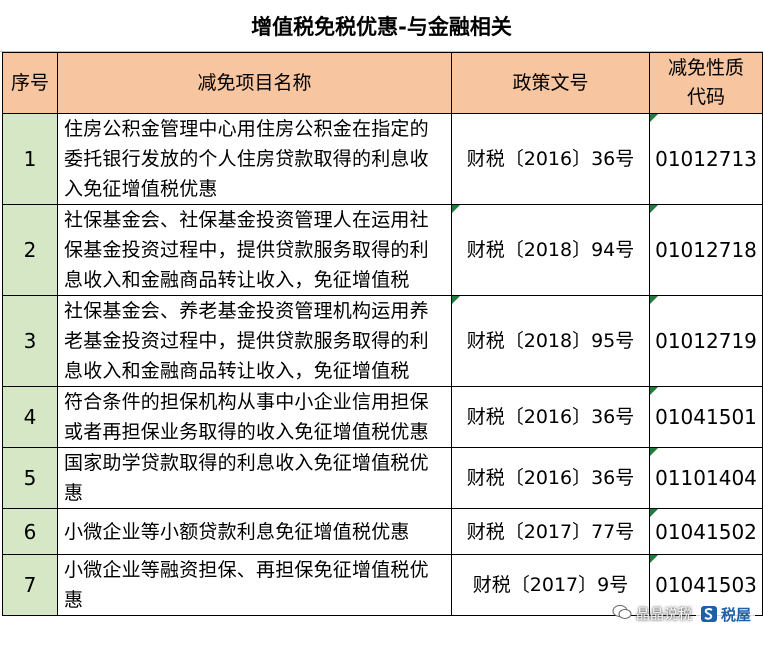 The height and width of the screenshot is (660, 763). Describe the element at coordinates (254, 83) in the screenshot. I see `header-name: 减免项目名称` at that location.